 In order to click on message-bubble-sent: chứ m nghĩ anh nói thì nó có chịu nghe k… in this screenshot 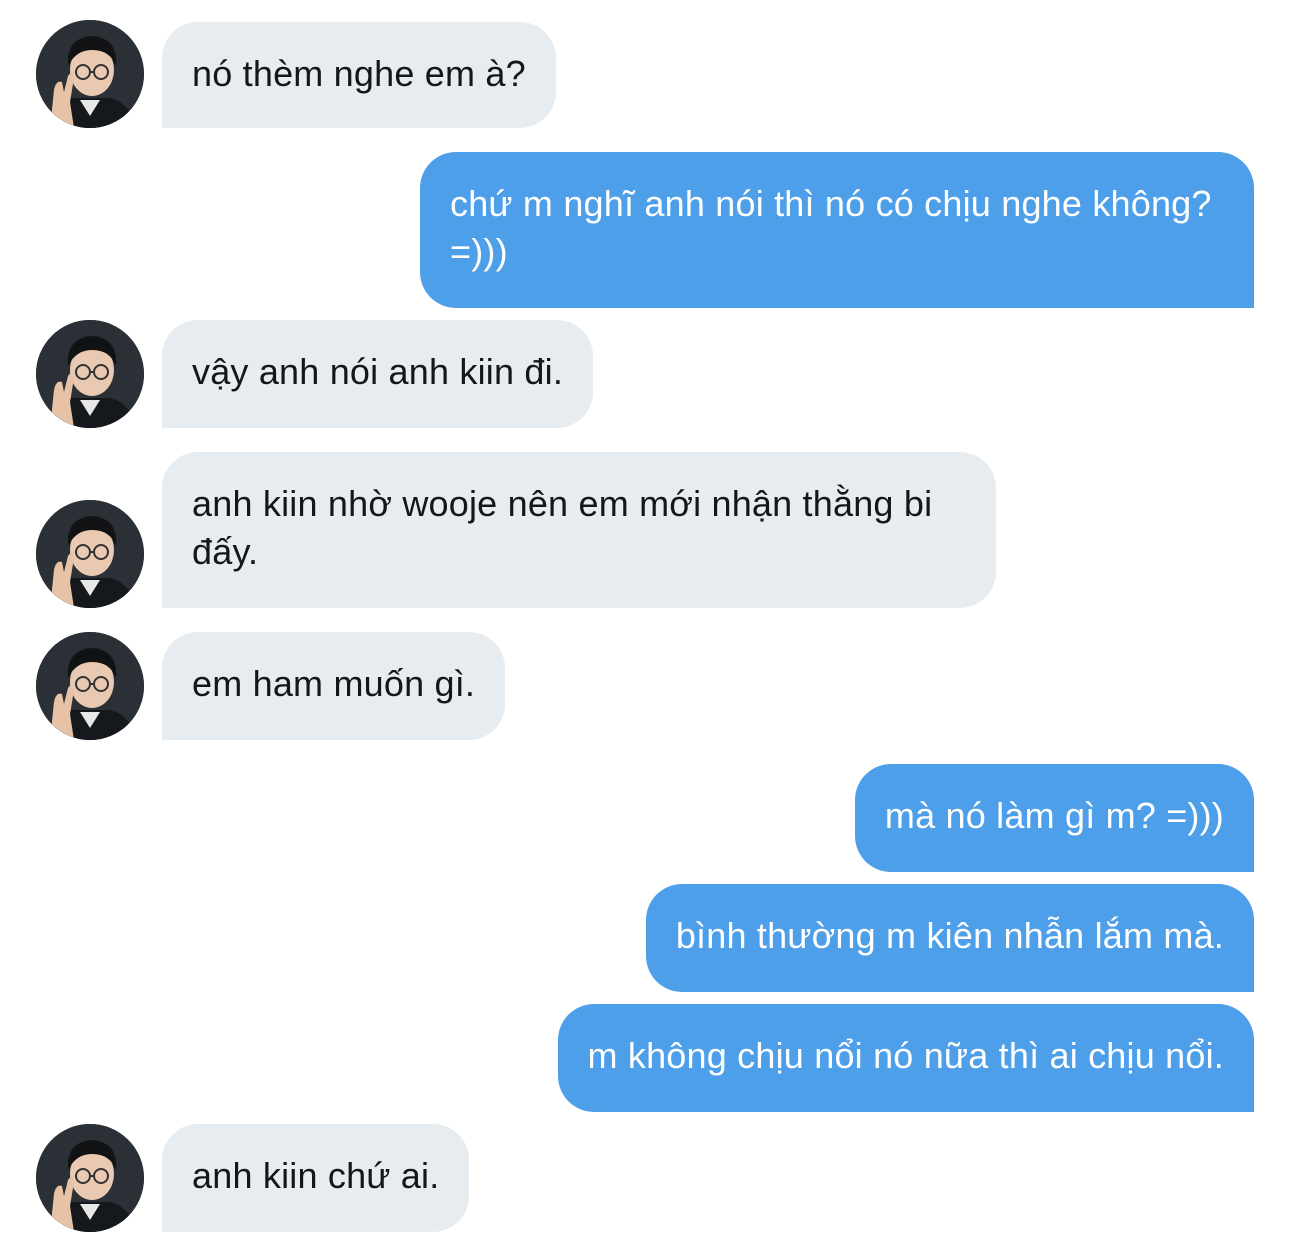, I will do `click(837, 230)`.